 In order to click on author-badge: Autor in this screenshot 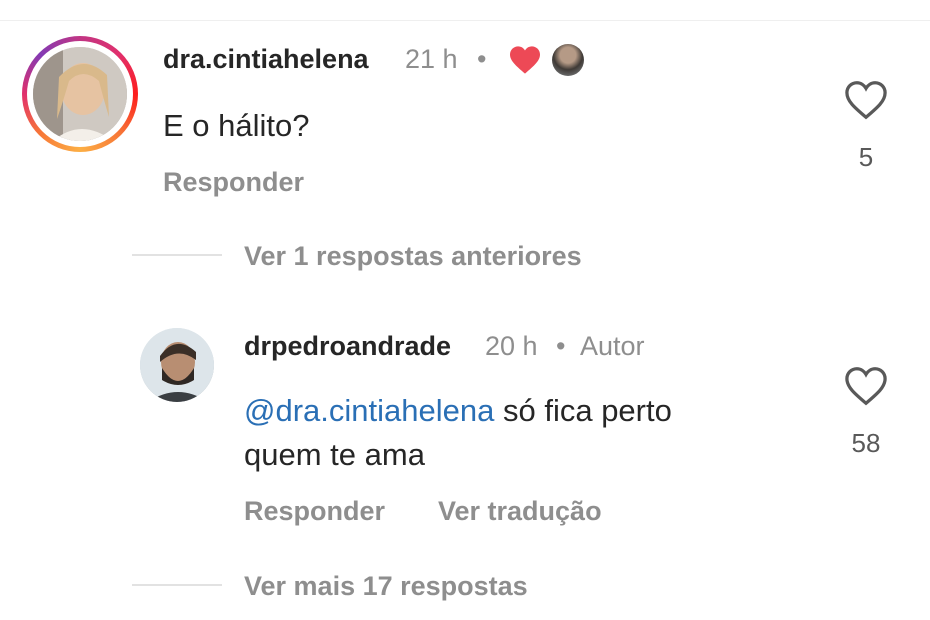, I will do `click(612, 346)`.